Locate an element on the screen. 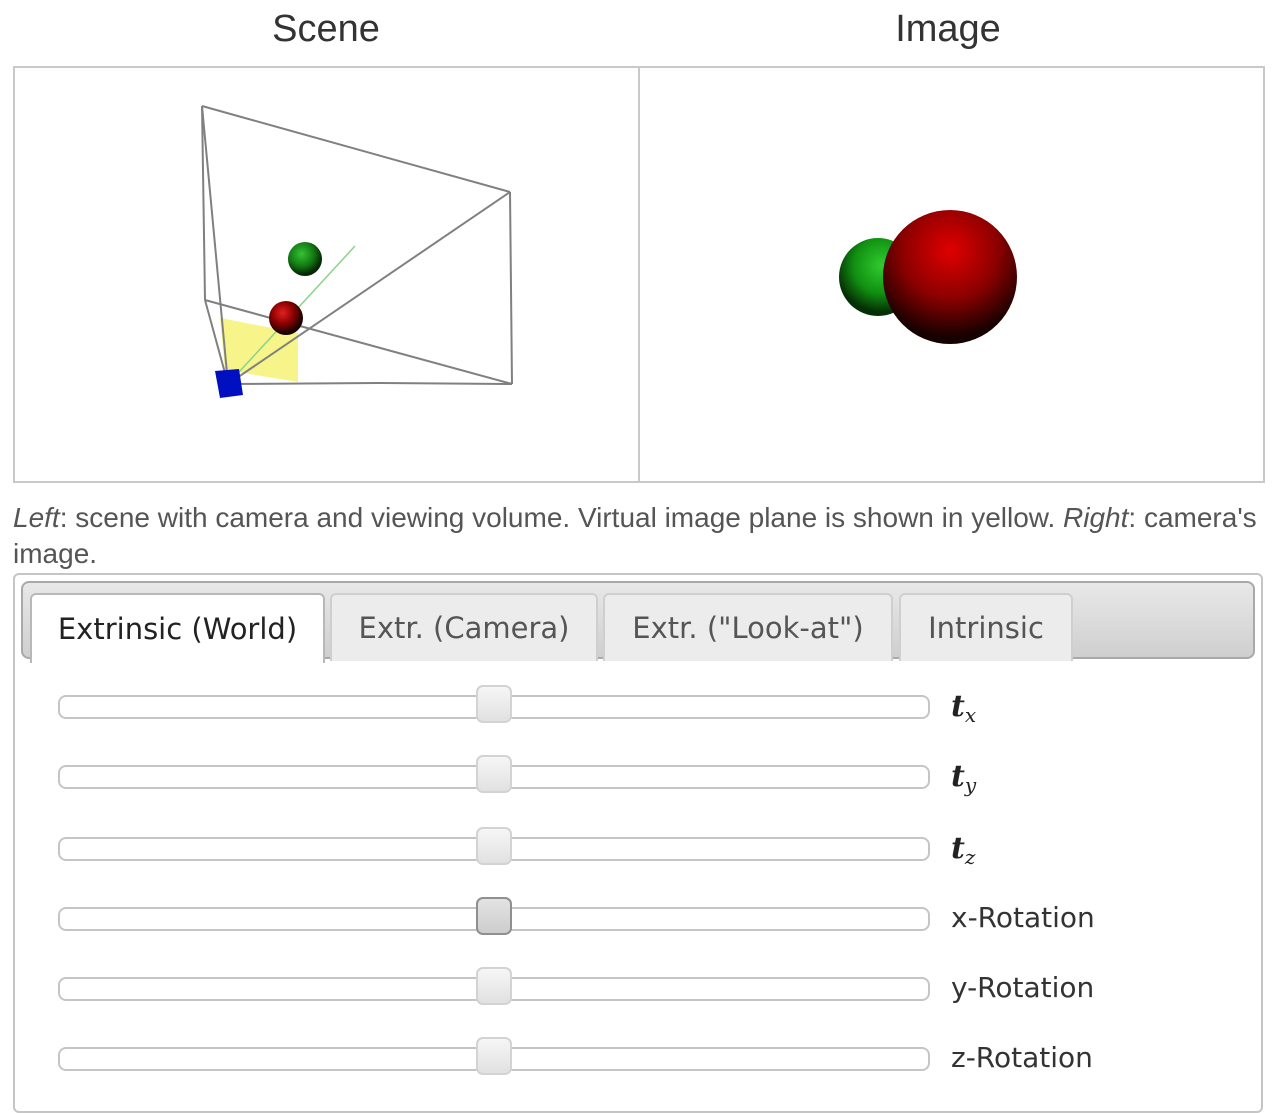 Image resolution: width=1282 pixels, height=1113 pixels. subscript-x: x is located at coordinates (970, 715).